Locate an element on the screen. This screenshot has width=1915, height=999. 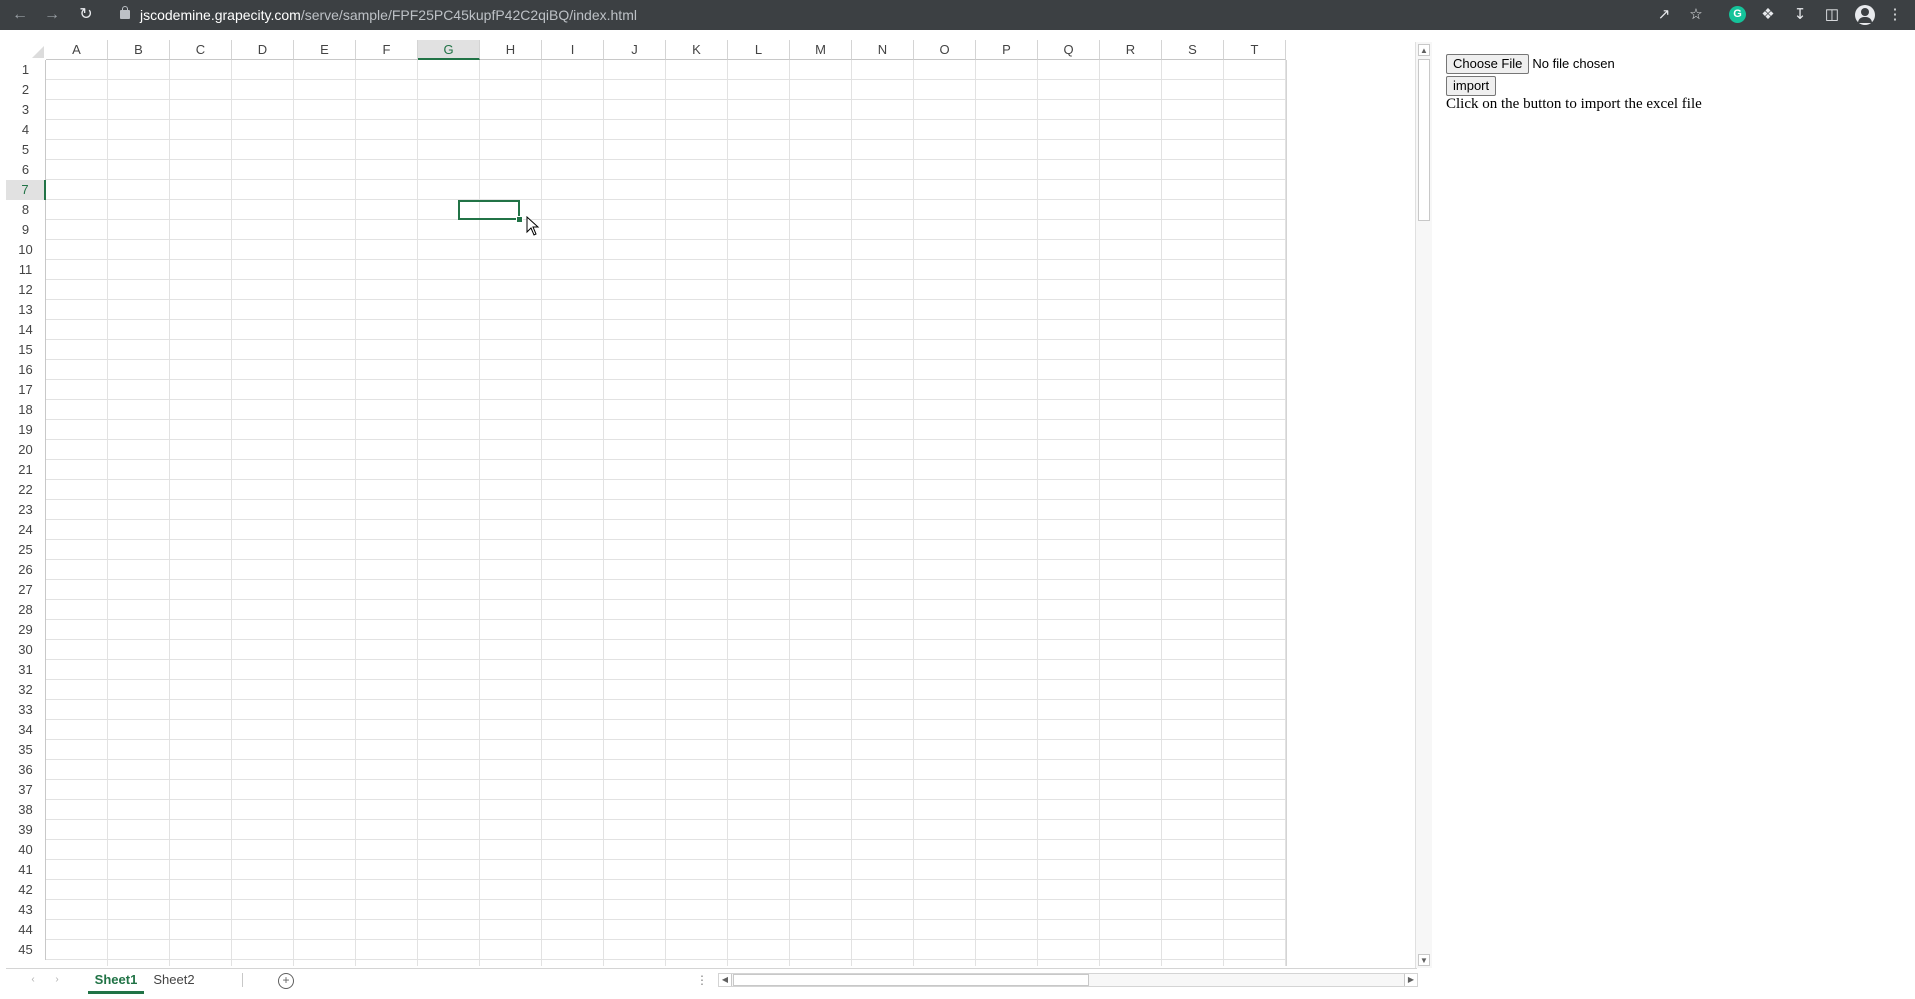
scroll-left-arrow-icon: ◀ is located at coordinates (725, 980).